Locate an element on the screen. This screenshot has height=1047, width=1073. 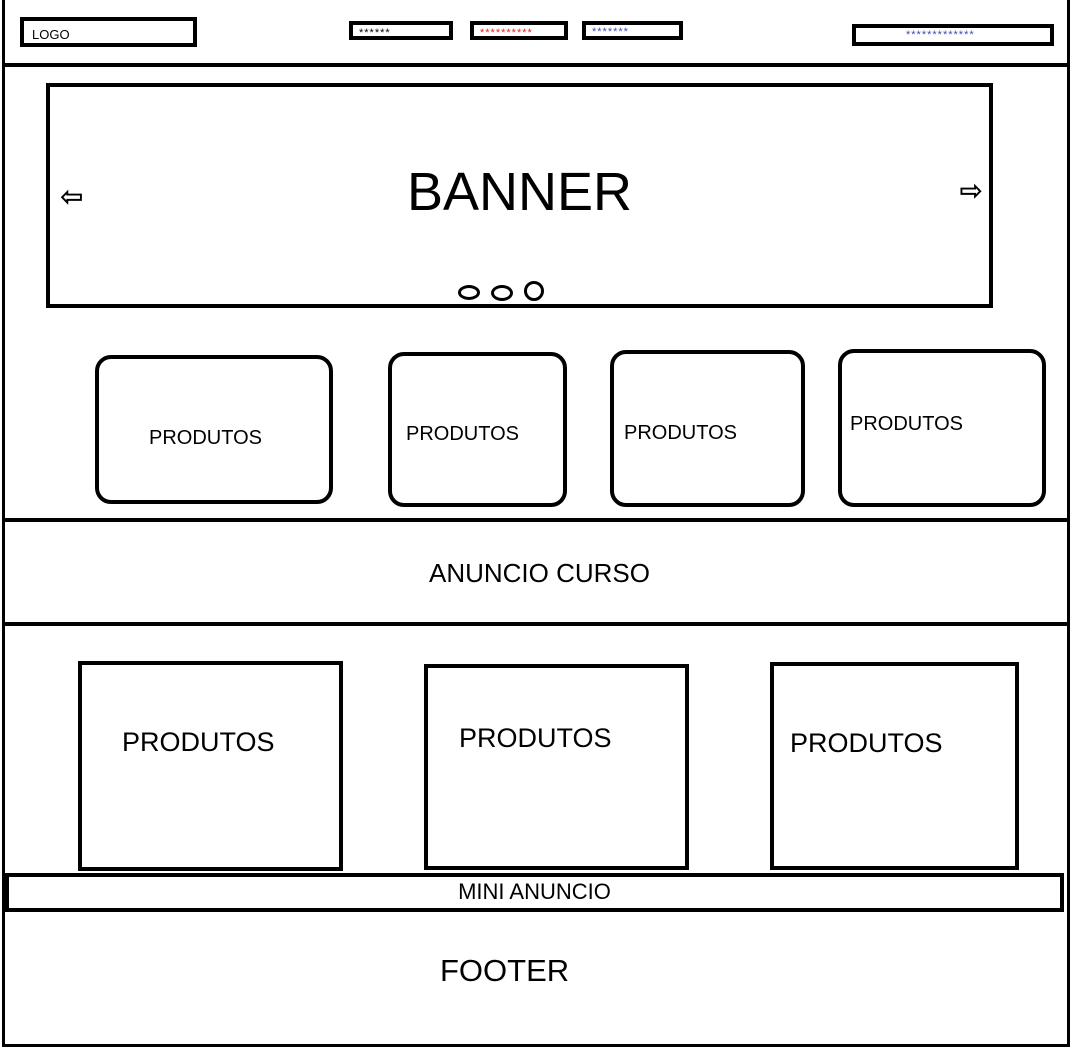
product-card-6: PRODUTOS is located at coordinates (556, 767).